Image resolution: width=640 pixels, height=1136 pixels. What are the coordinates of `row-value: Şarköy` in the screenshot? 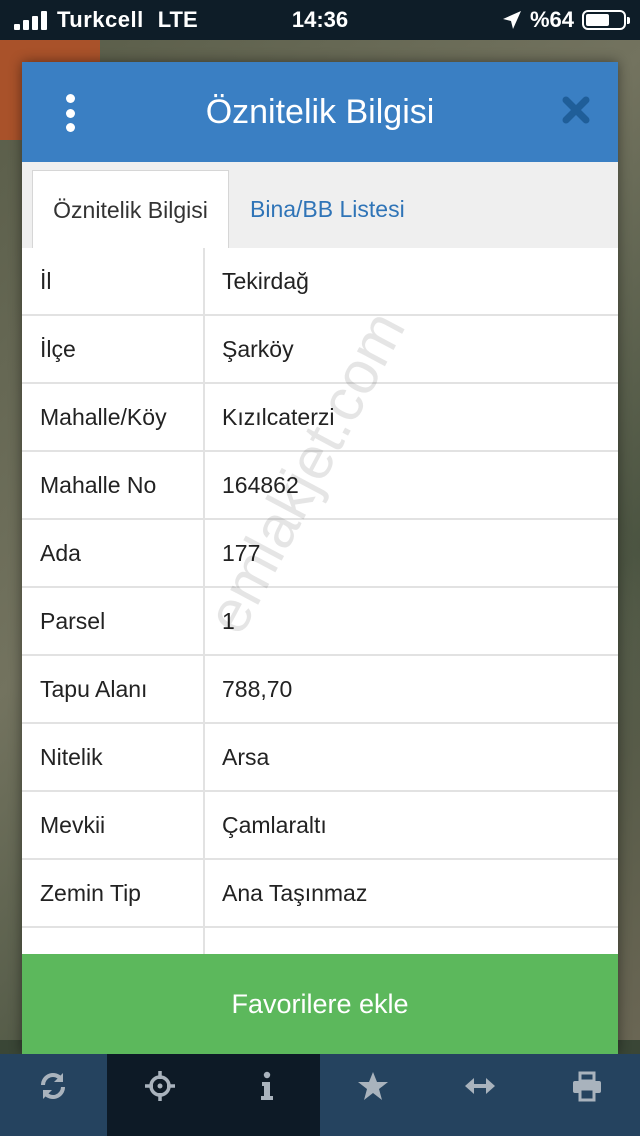 It's located at (258, 348).